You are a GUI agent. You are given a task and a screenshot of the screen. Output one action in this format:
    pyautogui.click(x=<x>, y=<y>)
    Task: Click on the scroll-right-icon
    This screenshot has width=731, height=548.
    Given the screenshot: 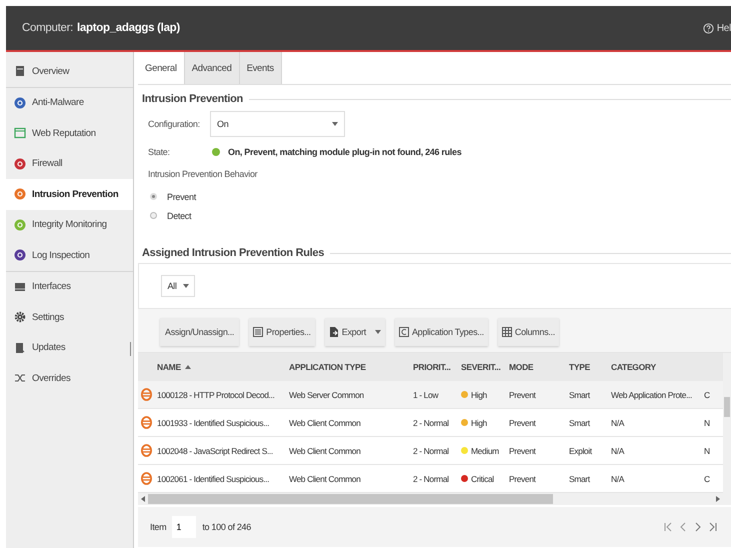 What is the action you would take?
    pyautogui.click(x=718, y=499)
    